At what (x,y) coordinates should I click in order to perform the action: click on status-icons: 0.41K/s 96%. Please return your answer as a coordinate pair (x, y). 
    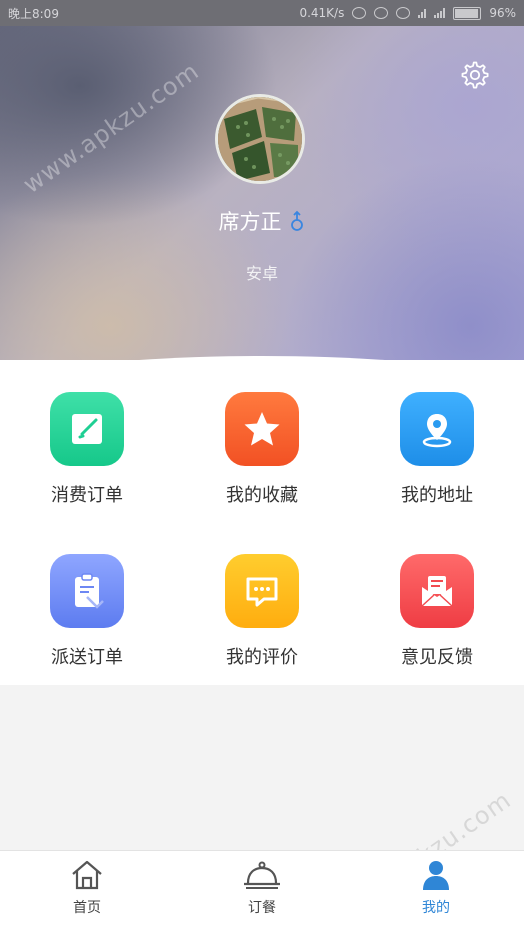
    Looking at the image, I should click on (407, 13).